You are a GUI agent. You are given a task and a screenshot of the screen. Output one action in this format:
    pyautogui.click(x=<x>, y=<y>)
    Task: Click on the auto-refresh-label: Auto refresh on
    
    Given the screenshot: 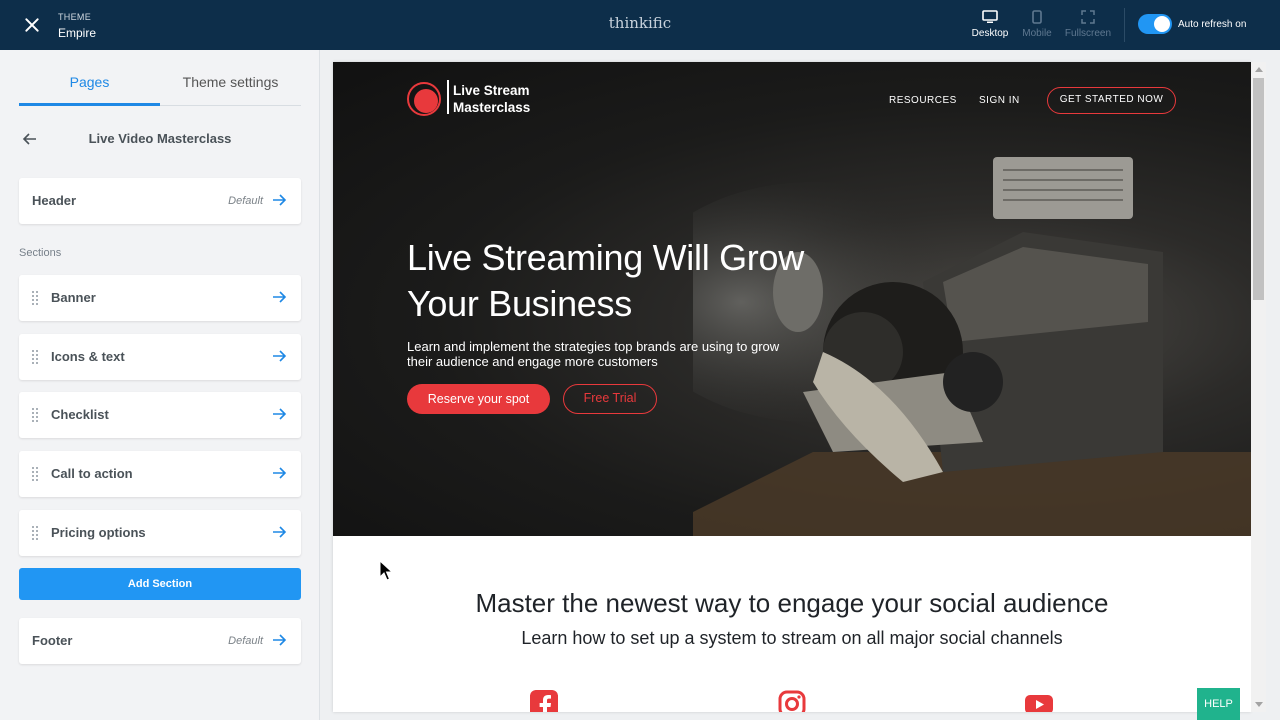 What is the action you would take?
    pyautogui.click(x=1212, y=24)
    